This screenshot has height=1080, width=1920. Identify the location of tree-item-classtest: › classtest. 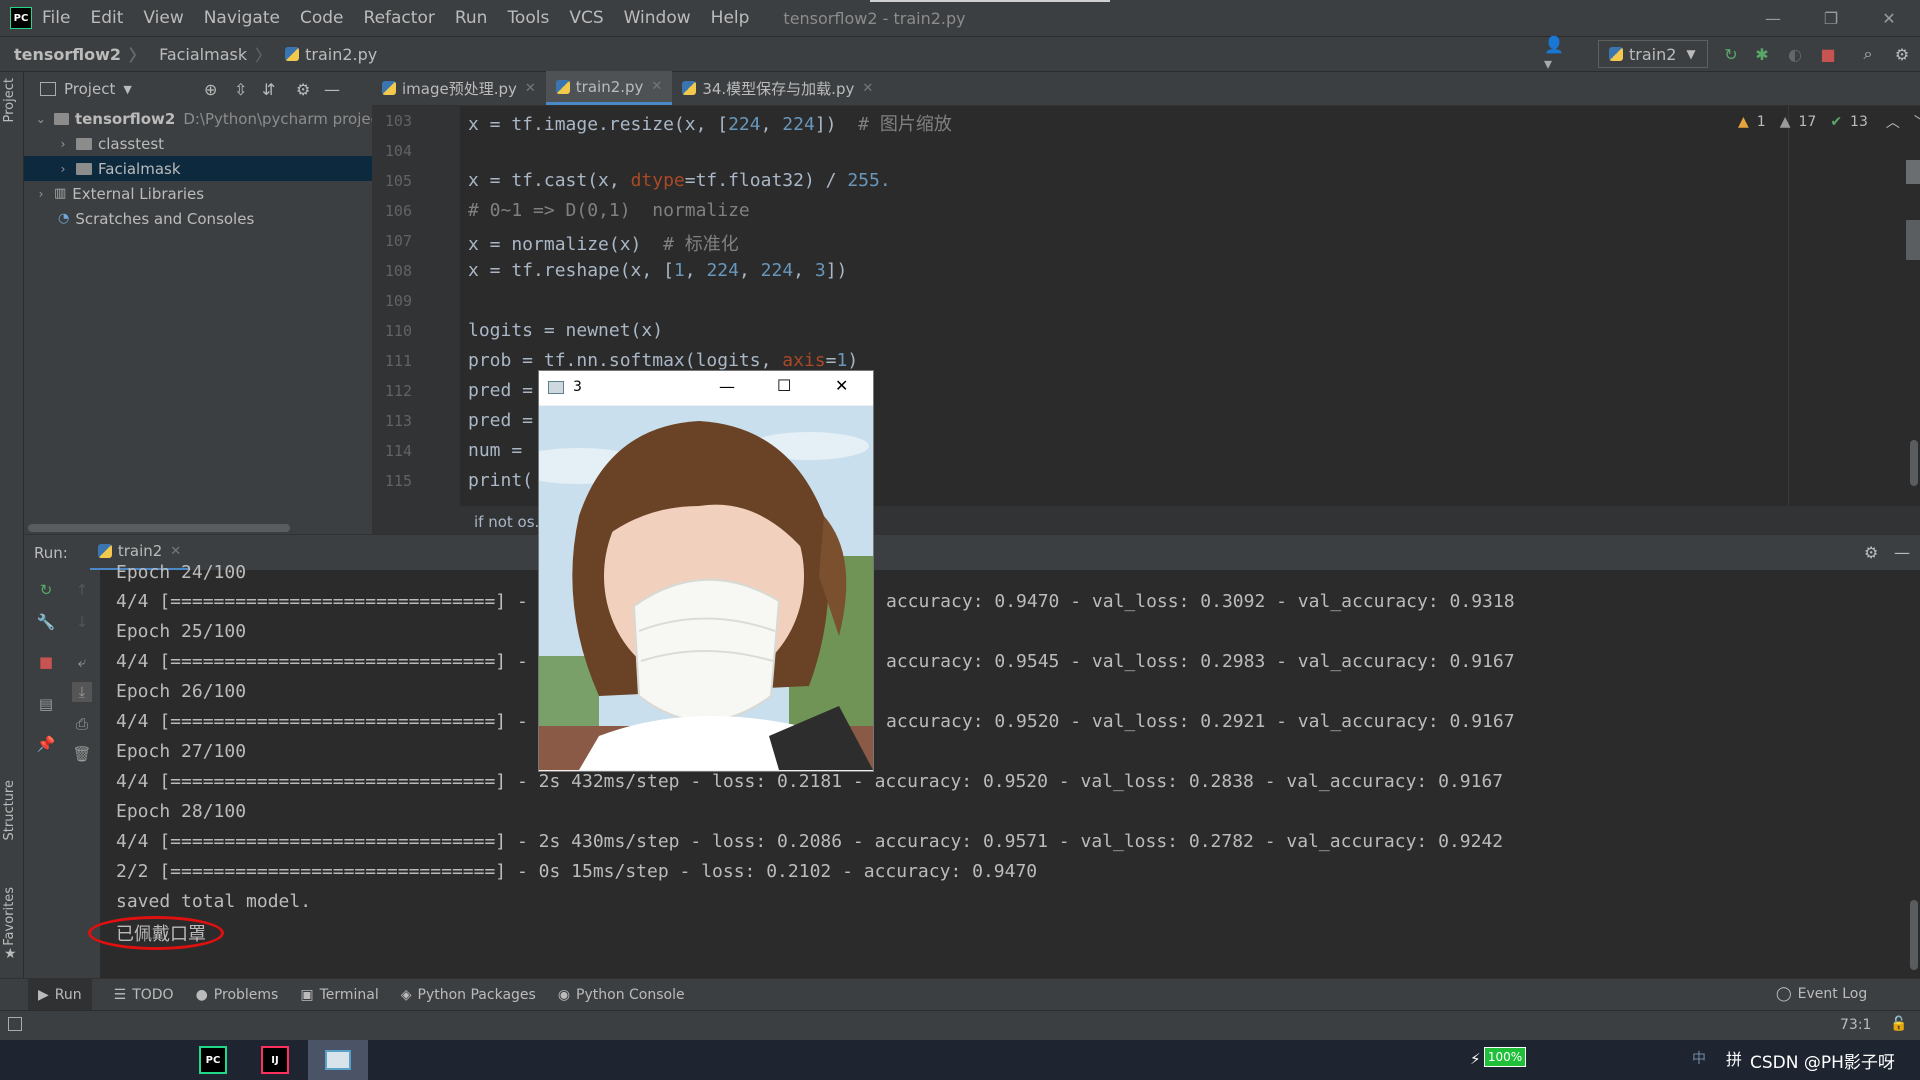
(198, 143).